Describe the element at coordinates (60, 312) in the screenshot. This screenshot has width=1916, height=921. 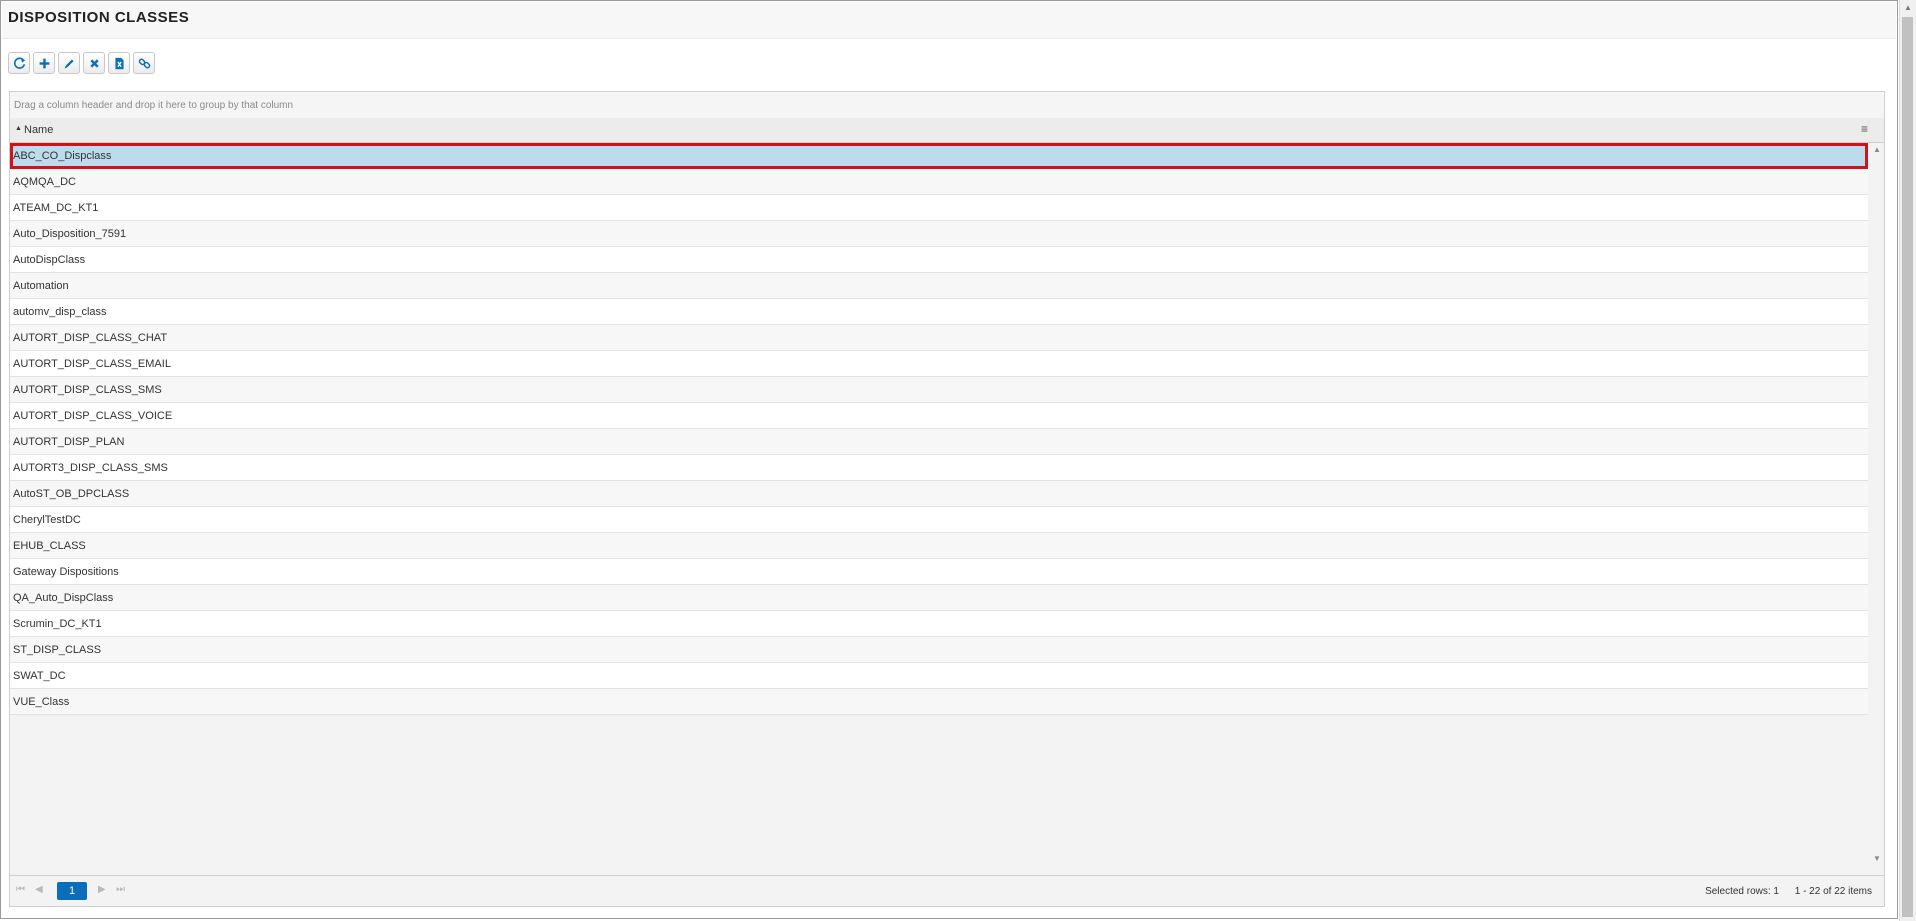
I see `row-name-cell: automv_disp_class` at that location.